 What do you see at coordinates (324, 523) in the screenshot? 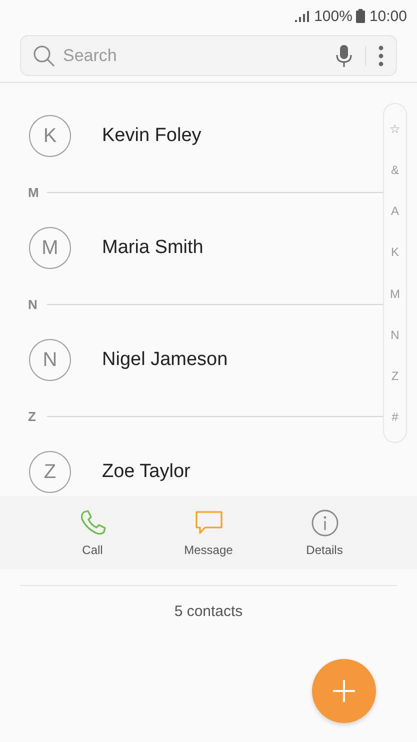
I see `info-icon` at bounding box center [324, 523].